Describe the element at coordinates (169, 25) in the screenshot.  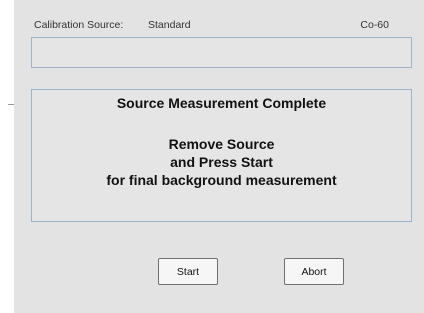
I see `calibration-source-value: Standard` at that location.